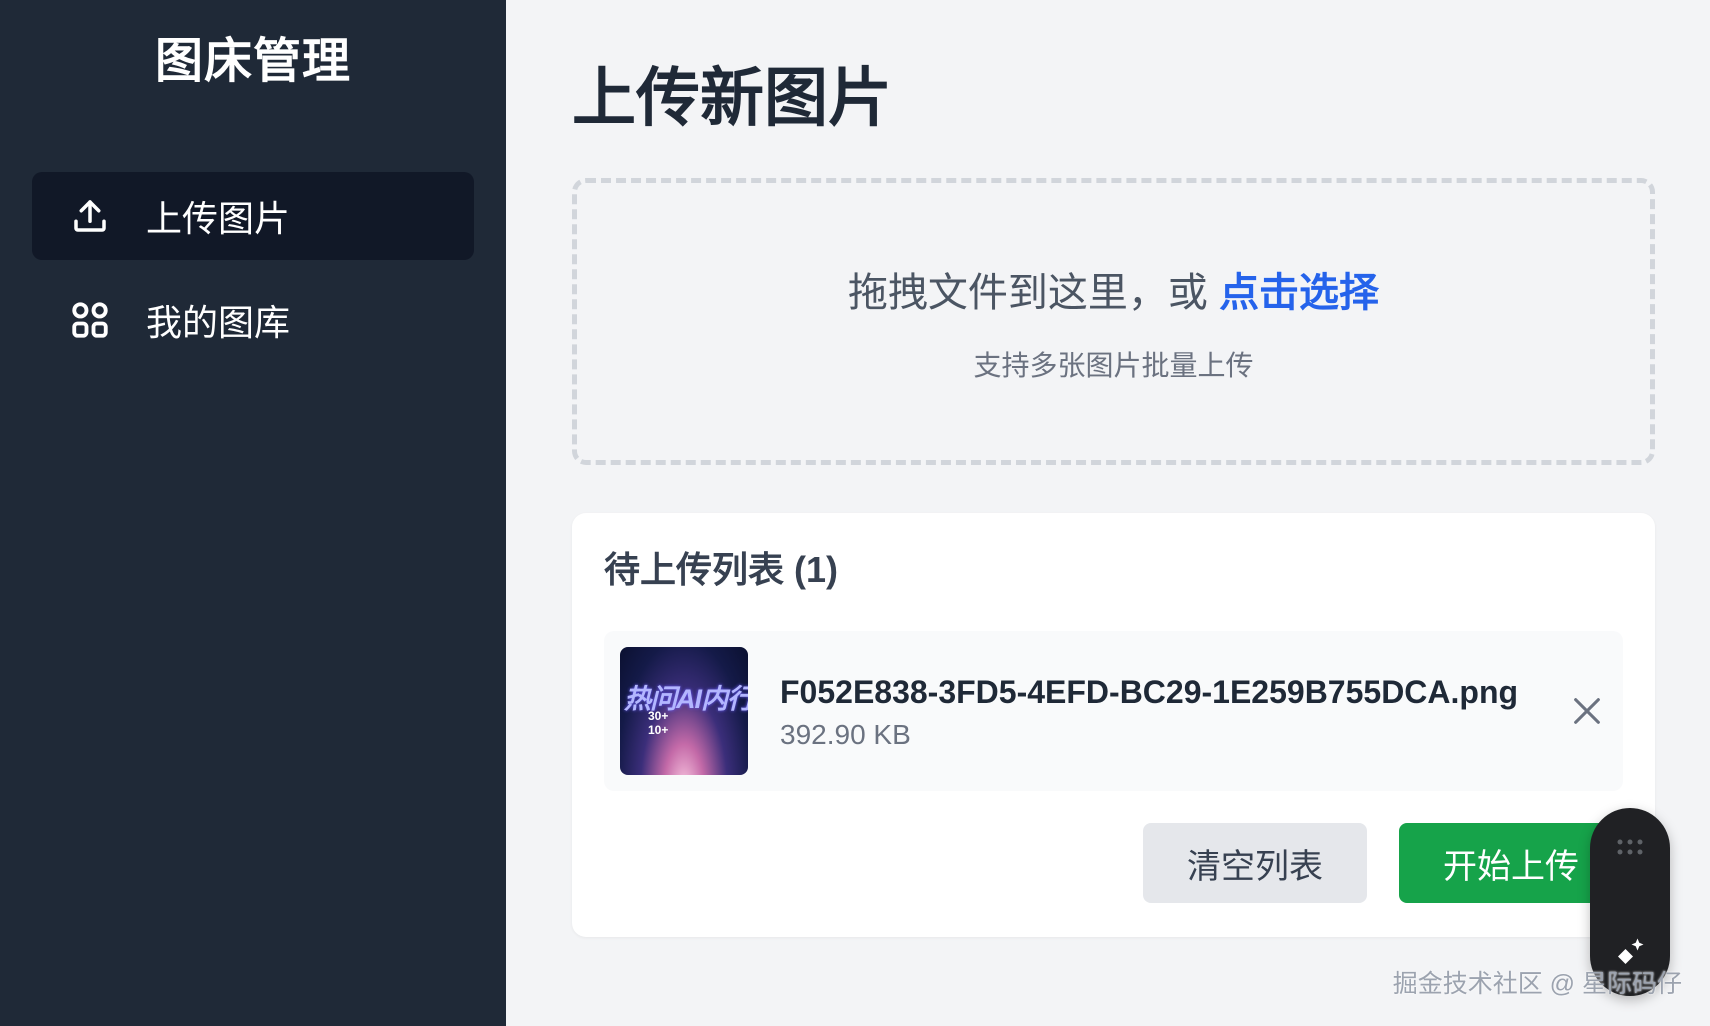 Image resolution: width=1710 pixels, height=1026 pixels. I want to click on grid-icon, so click(90, 320).